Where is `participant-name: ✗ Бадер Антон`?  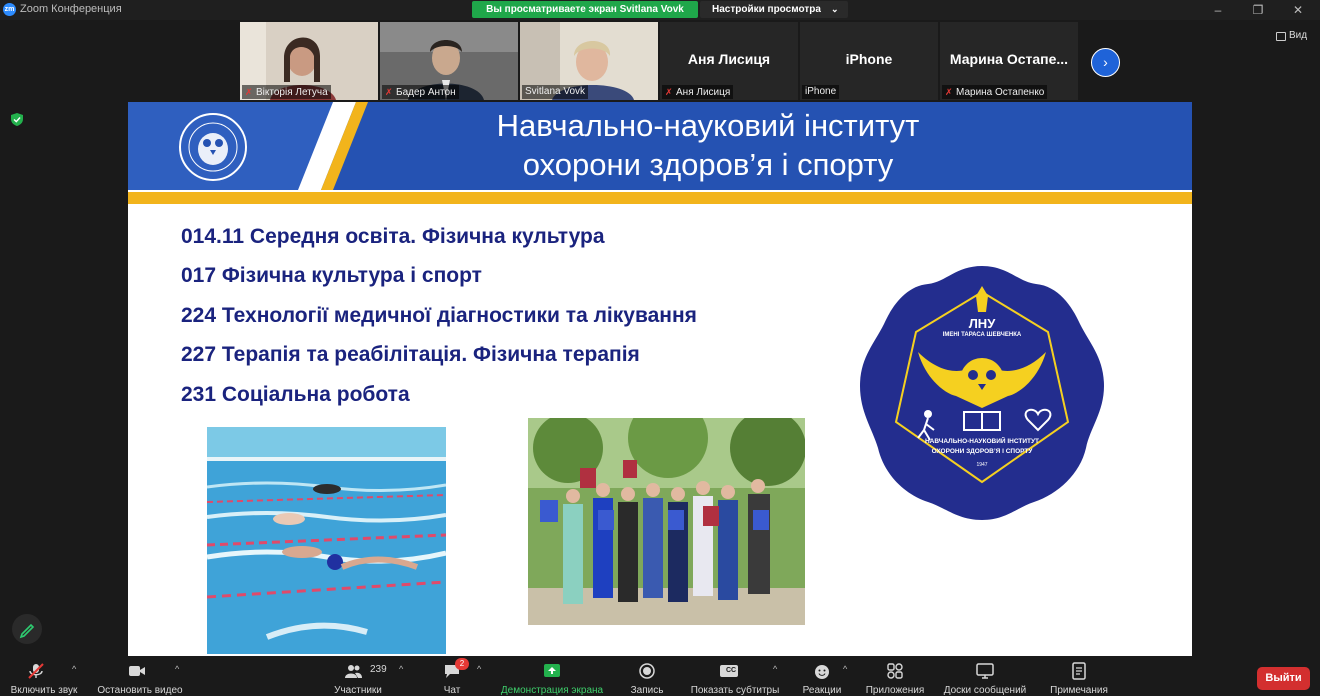 participant-name: ✗ Бадер Антон is located at coordinates (420, 92).